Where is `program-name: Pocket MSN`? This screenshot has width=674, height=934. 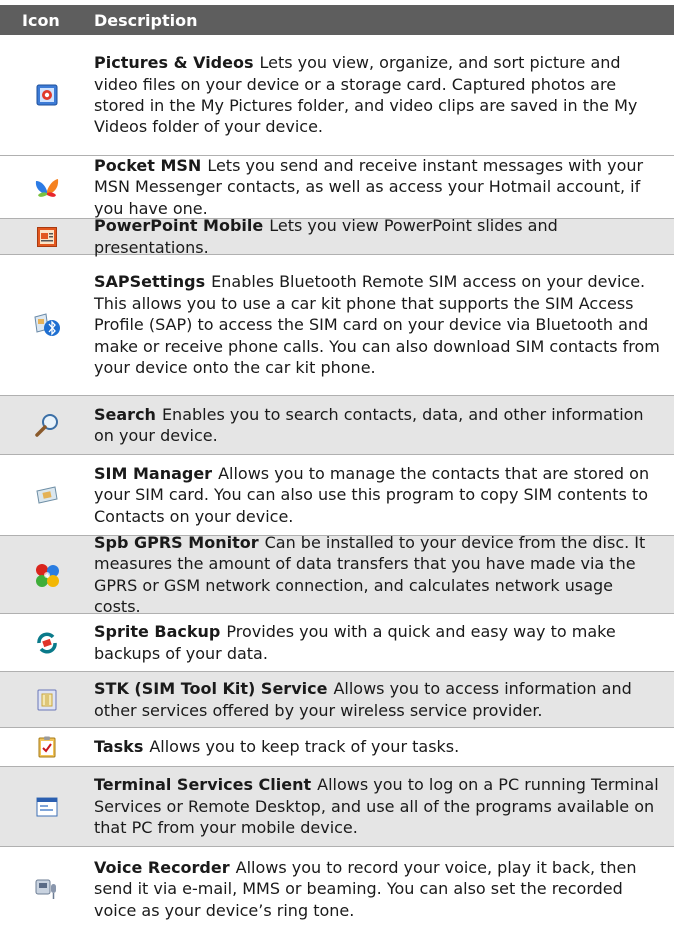 program-name: Pocket MSN is located at coordinates (148, 165).